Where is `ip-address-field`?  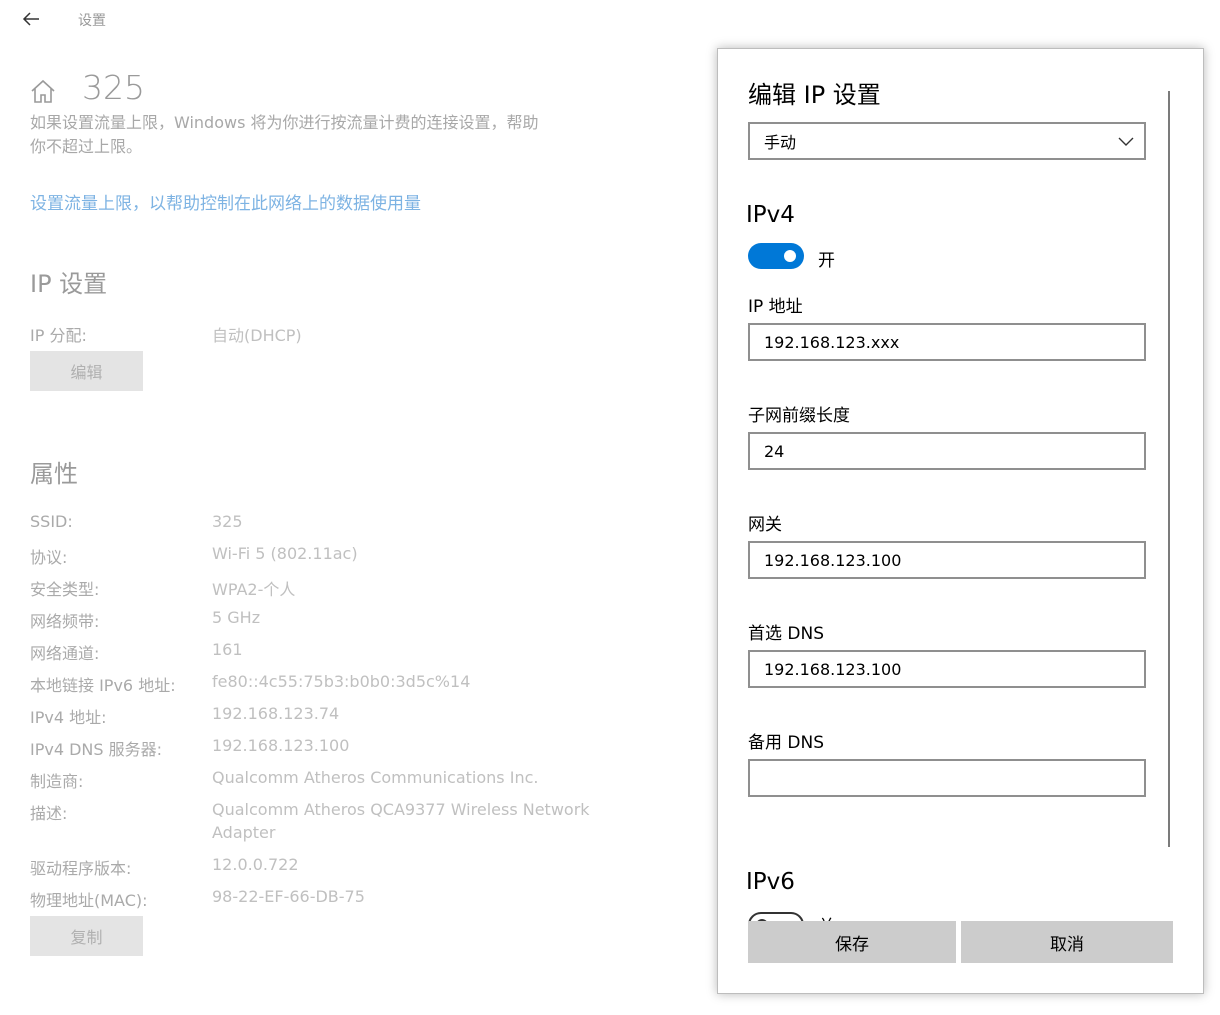 ip-address-field is located at coordinates (947, 342).